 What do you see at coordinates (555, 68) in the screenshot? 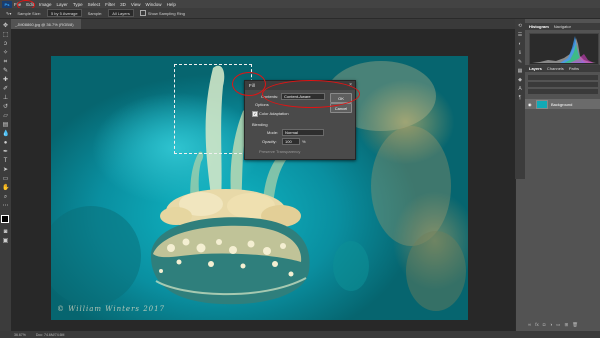
I see `tab-channels: Channels` at bounding box center [555, 68].